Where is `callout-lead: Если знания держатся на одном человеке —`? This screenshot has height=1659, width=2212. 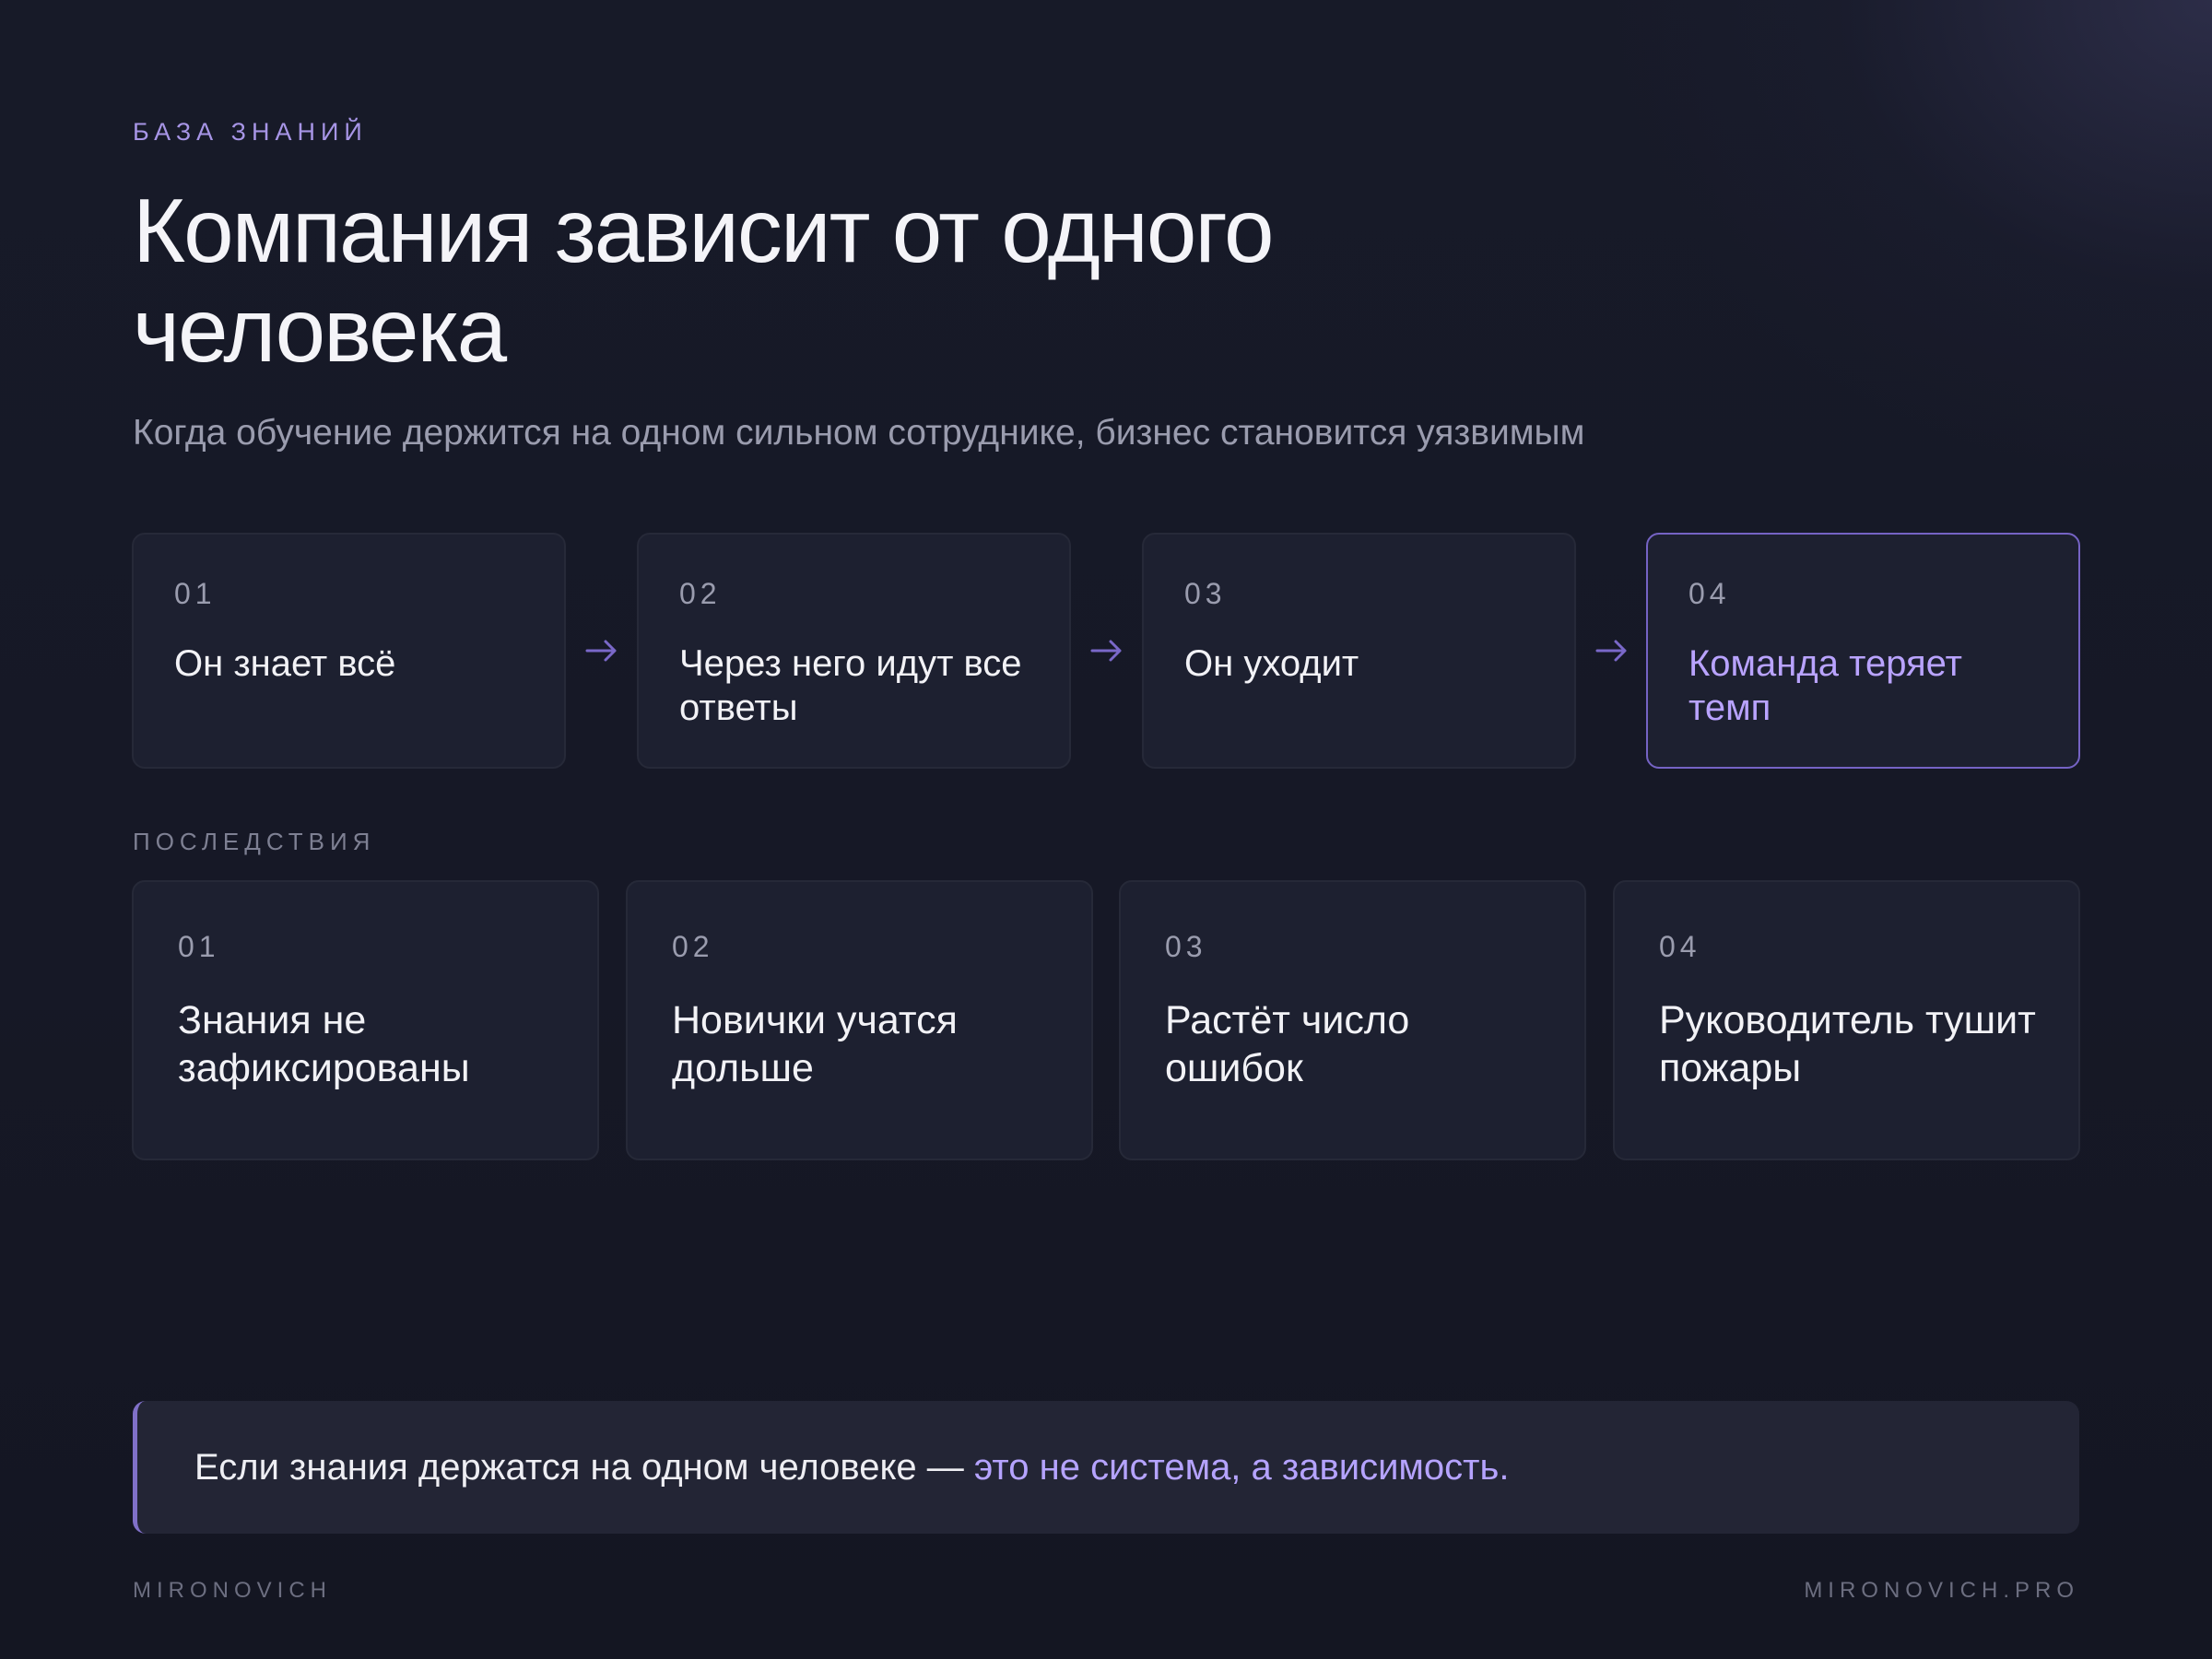 callout-lead: Если знания держатся на одном человеке — is located at coordinates (584, 1467).